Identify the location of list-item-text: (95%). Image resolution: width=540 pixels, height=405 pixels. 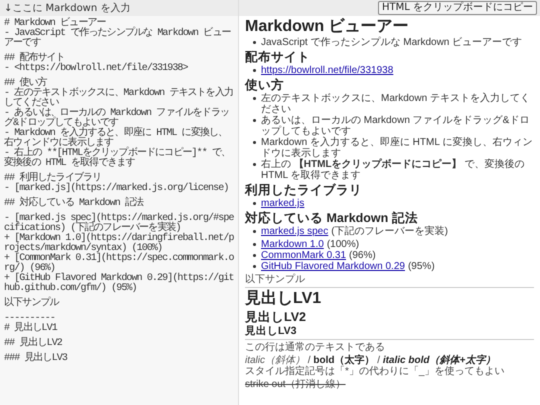
(421, 266).